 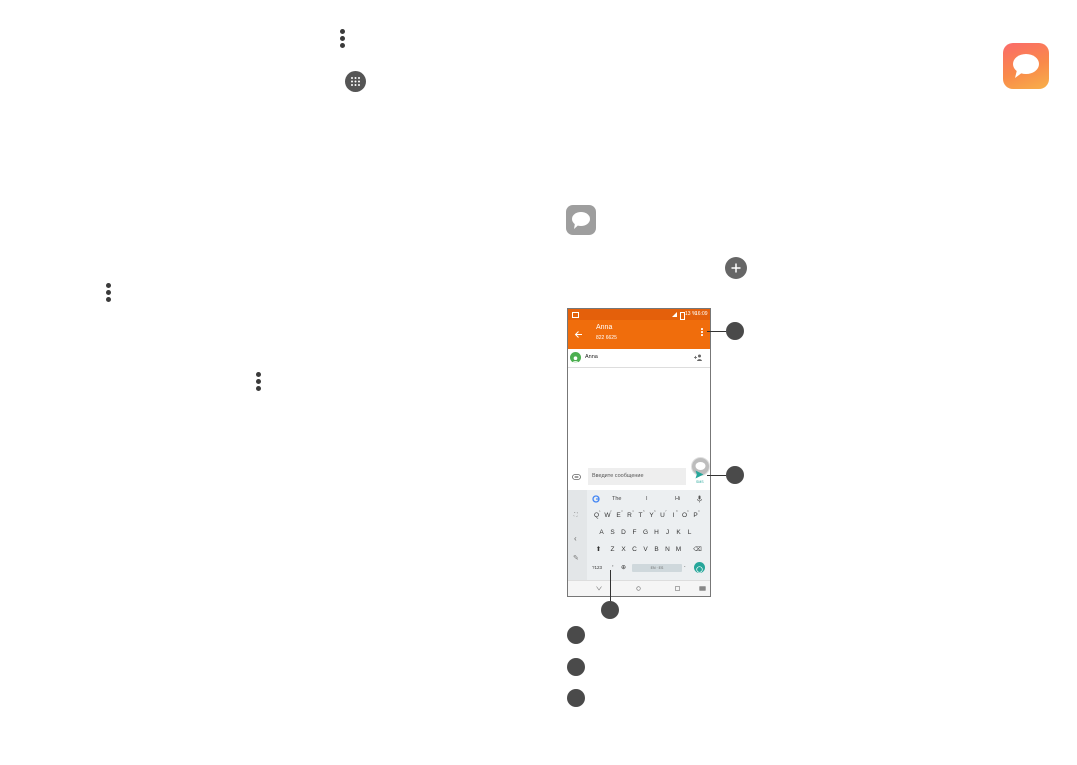 What do you see at coordinates (656, 532) in the screenshot?
I see `key: H` at bounding box center [656, 532].